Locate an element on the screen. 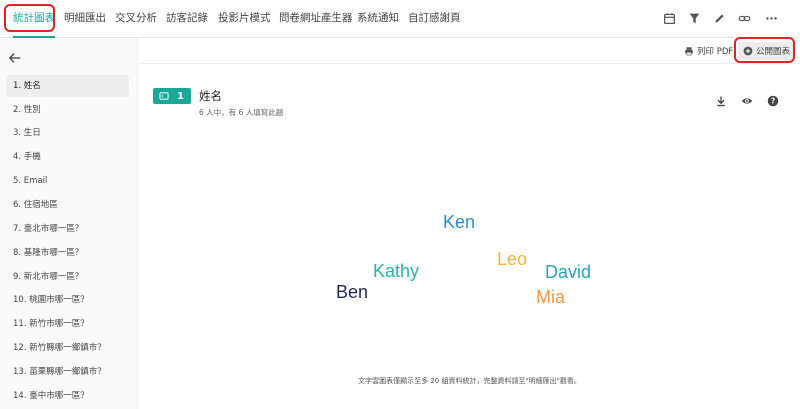 Image resolution: width=800 pixels, height=409 pixels. question-title: 姓名 is located at coordinates (210, 96).